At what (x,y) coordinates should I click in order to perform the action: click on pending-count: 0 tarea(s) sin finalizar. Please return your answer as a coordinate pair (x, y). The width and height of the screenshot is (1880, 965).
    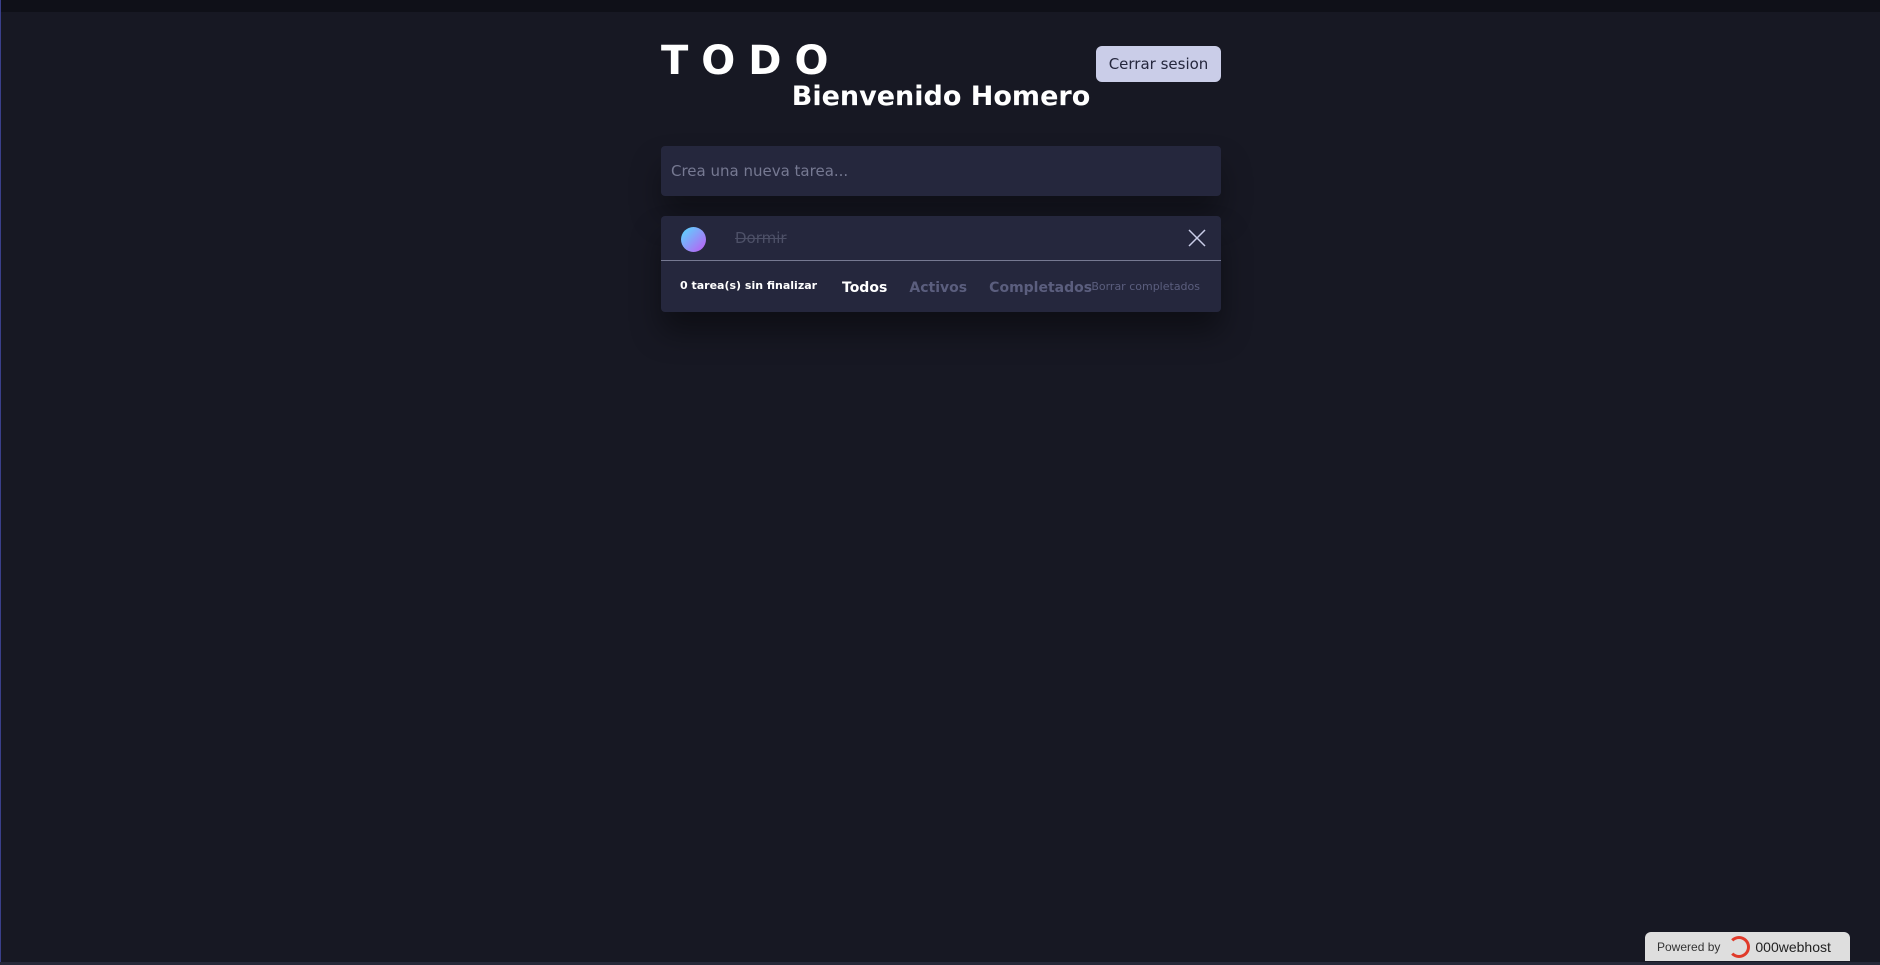
    Looking at the image, I should click on (749, 285).